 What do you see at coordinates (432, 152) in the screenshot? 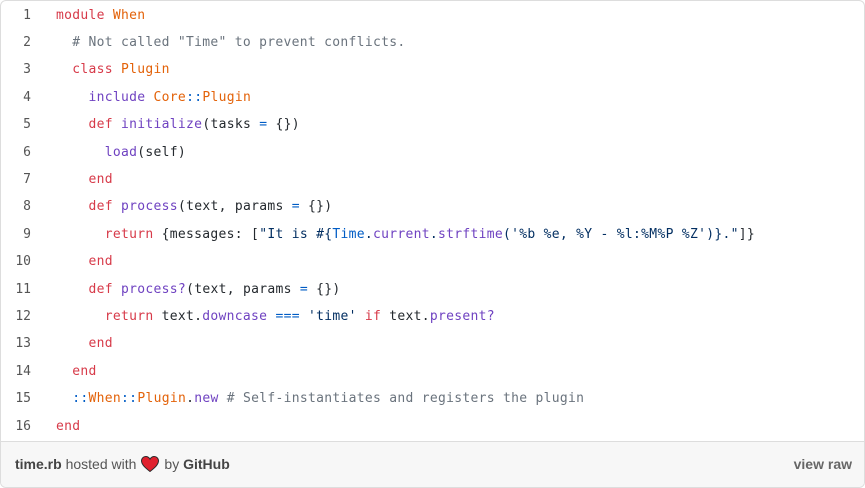
I see `code-line: 6 load(self)` at bounding box center [432, 152].